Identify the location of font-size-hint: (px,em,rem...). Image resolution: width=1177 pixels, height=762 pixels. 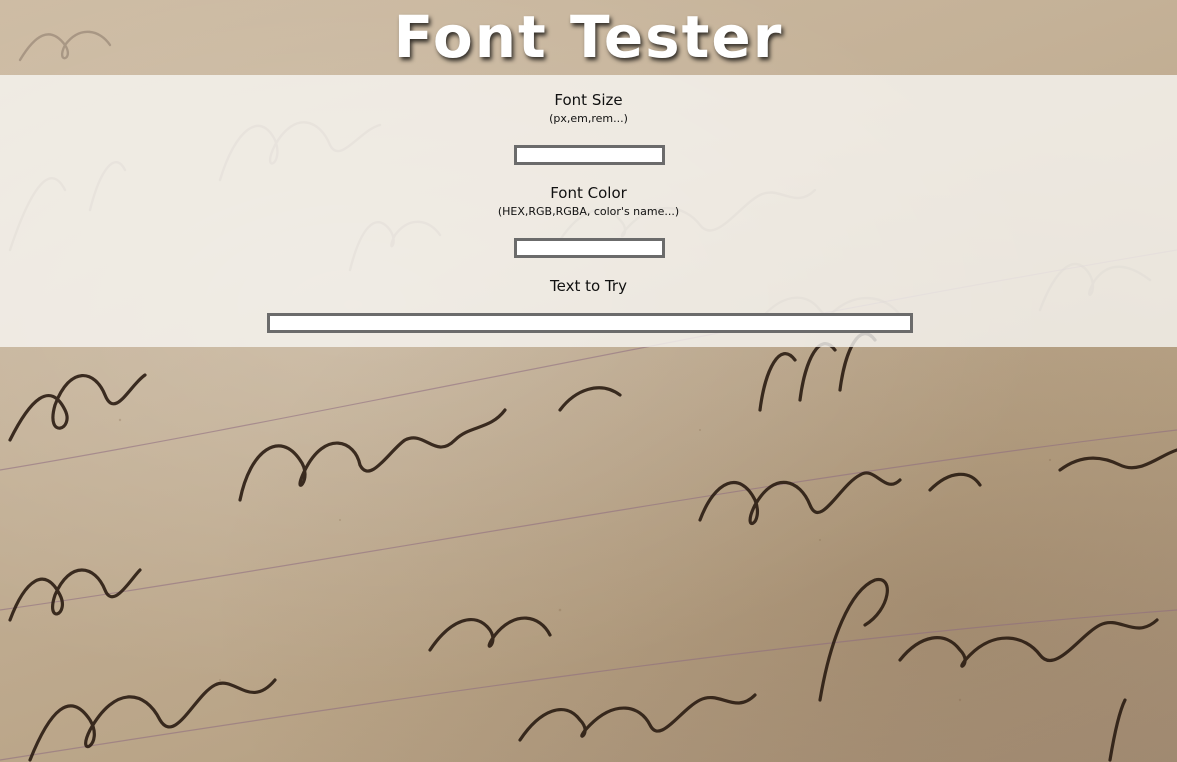
(588, 118).